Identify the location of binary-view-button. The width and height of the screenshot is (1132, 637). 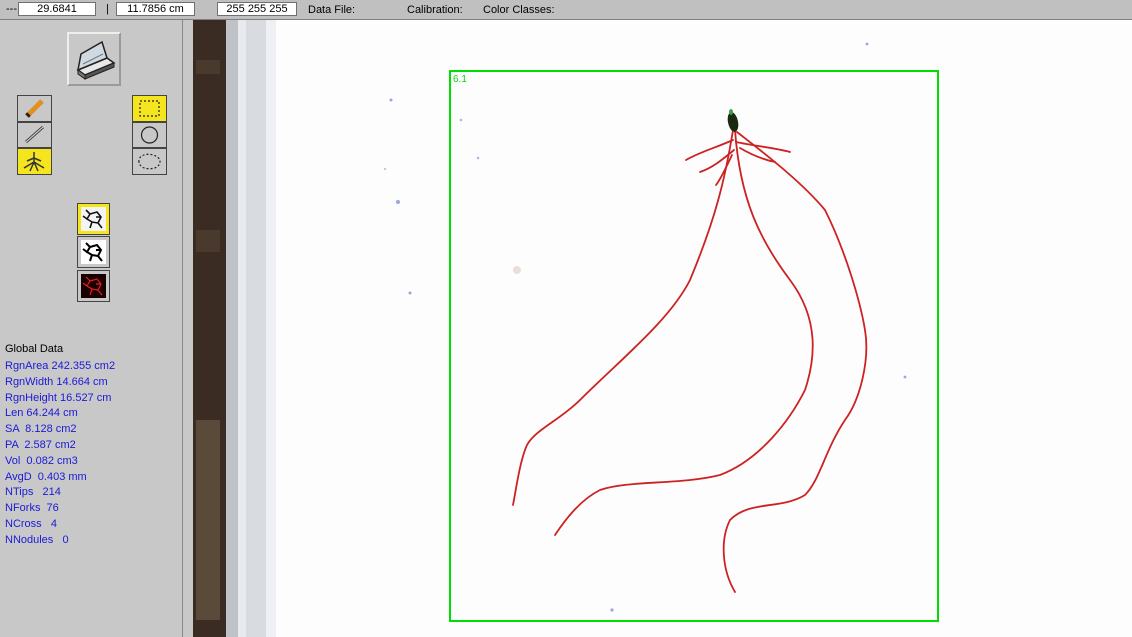
(93, 252).